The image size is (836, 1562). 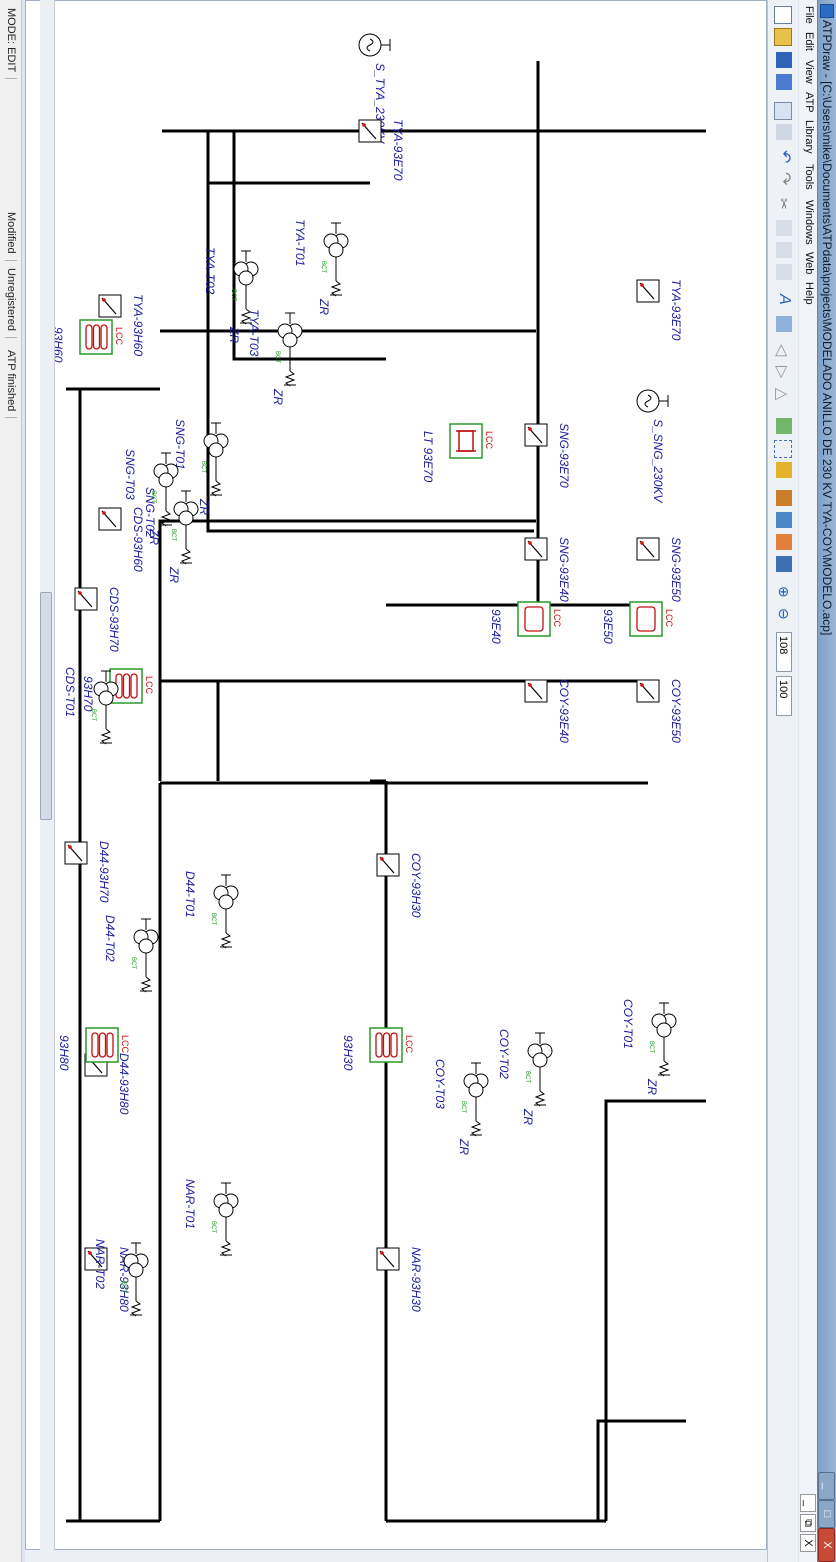 What do you see at coordinates (826, 1486) in the screenshot?
I see `minimize-button: _` at bounding box center [826, 1486].